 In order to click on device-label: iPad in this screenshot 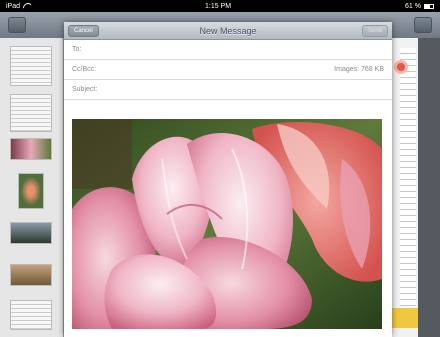, I will do `click(13, 6)`.